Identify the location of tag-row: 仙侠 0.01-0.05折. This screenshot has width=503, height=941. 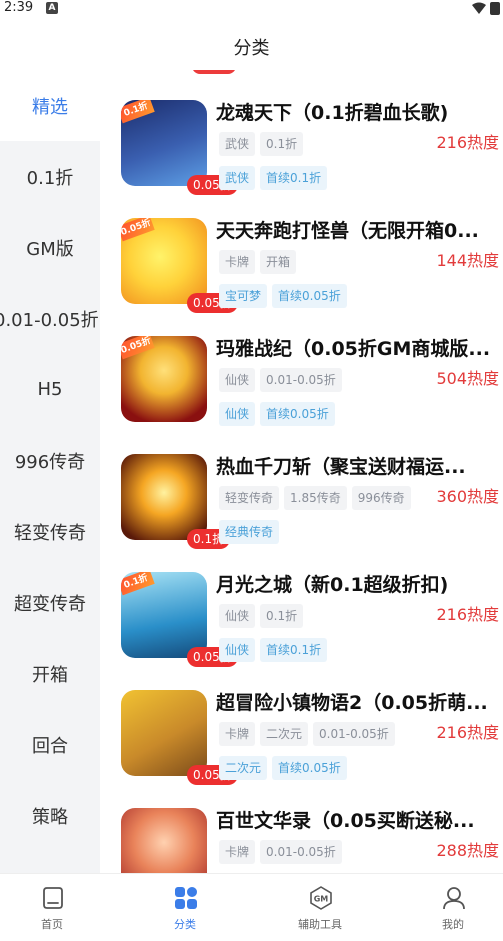
(280, 380).